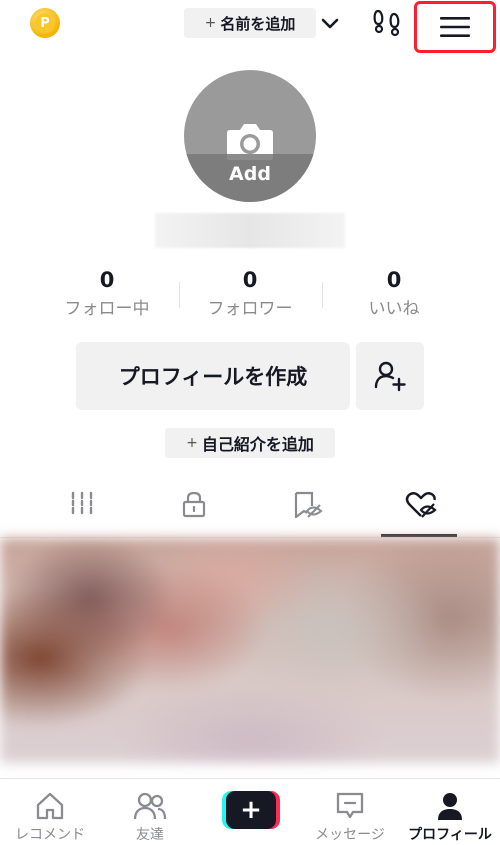 Image resolution: width=500 pixels, height=845 pixels. What do you see at coordinates (50, 835) in the screenshot?
I see `nav-home-label: レコメンド` at bounding box center [50, 835].